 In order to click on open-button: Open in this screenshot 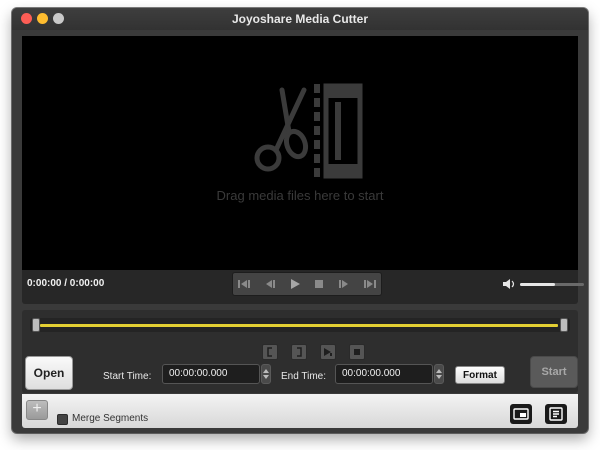, I will do `click(49, 373)`.